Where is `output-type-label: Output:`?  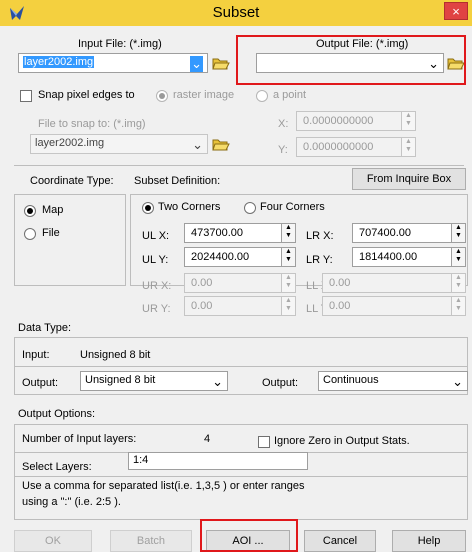
output-type-label: Output: is located at coordinates (40, 383).